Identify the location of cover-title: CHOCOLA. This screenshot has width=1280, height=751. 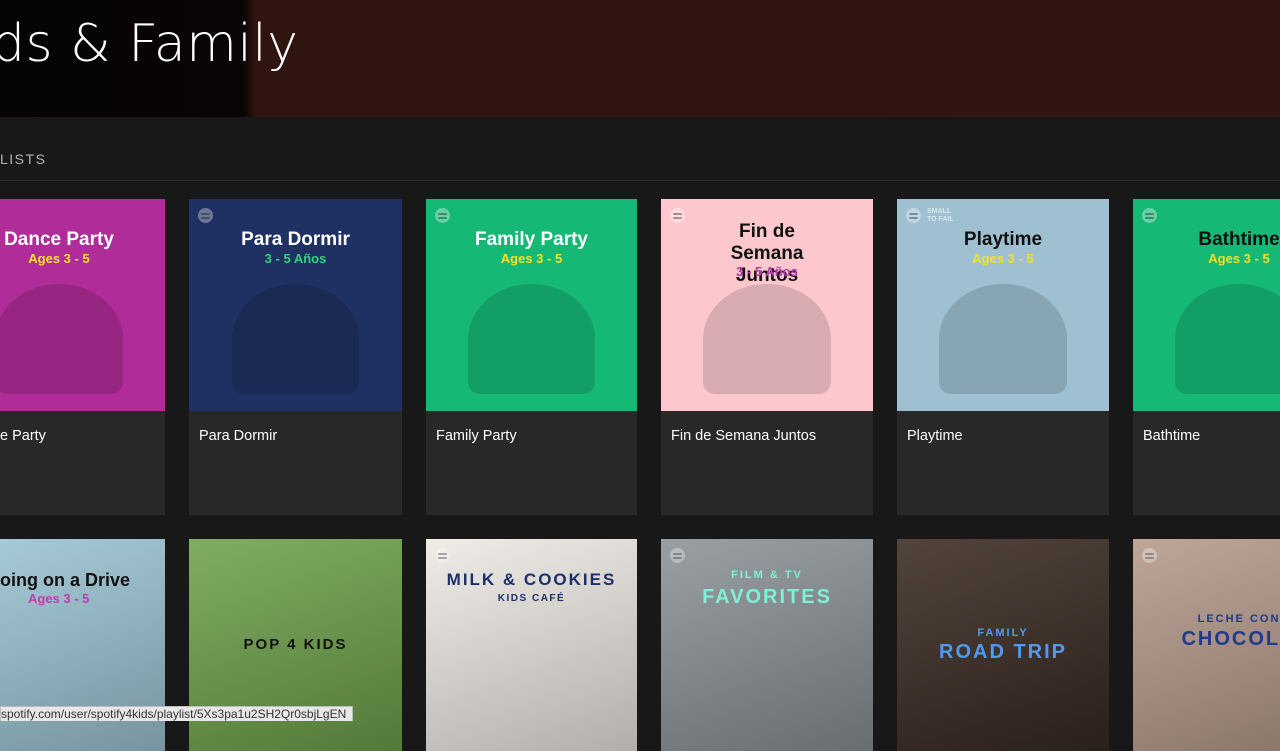
(1230, 639).